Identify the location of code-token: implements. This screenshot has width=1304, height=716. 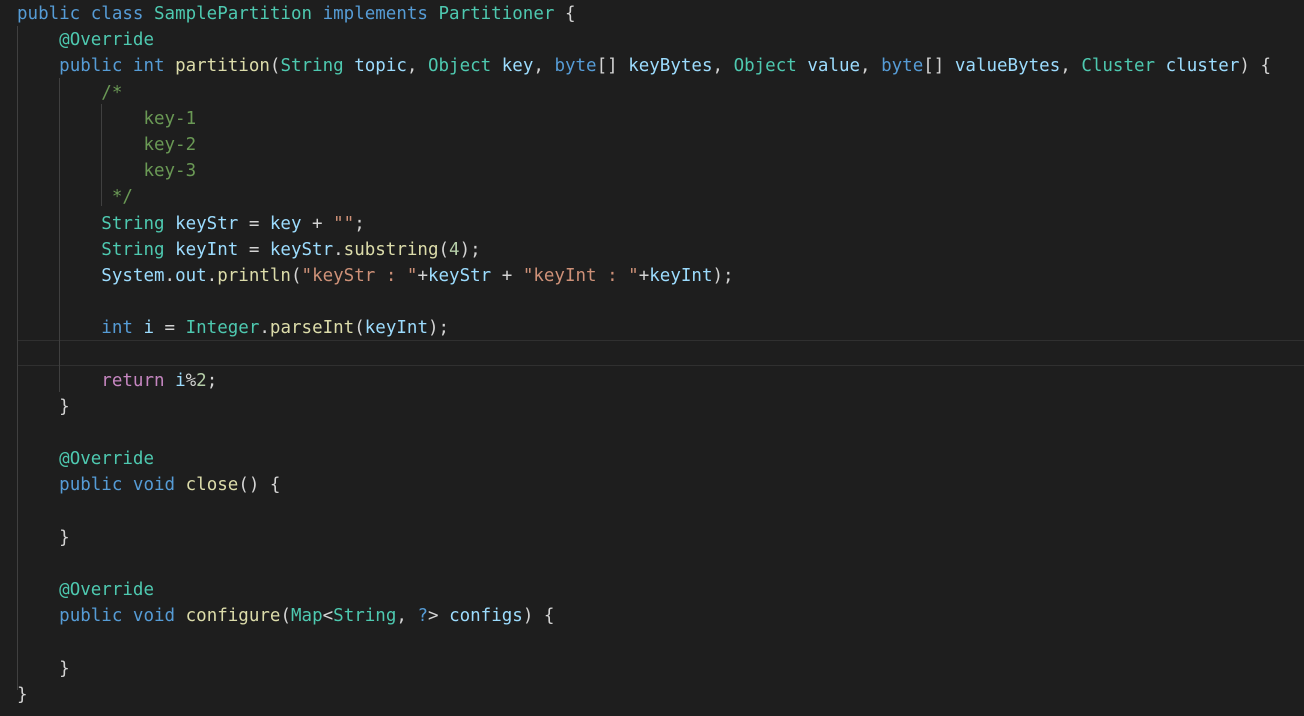
(375, 14).